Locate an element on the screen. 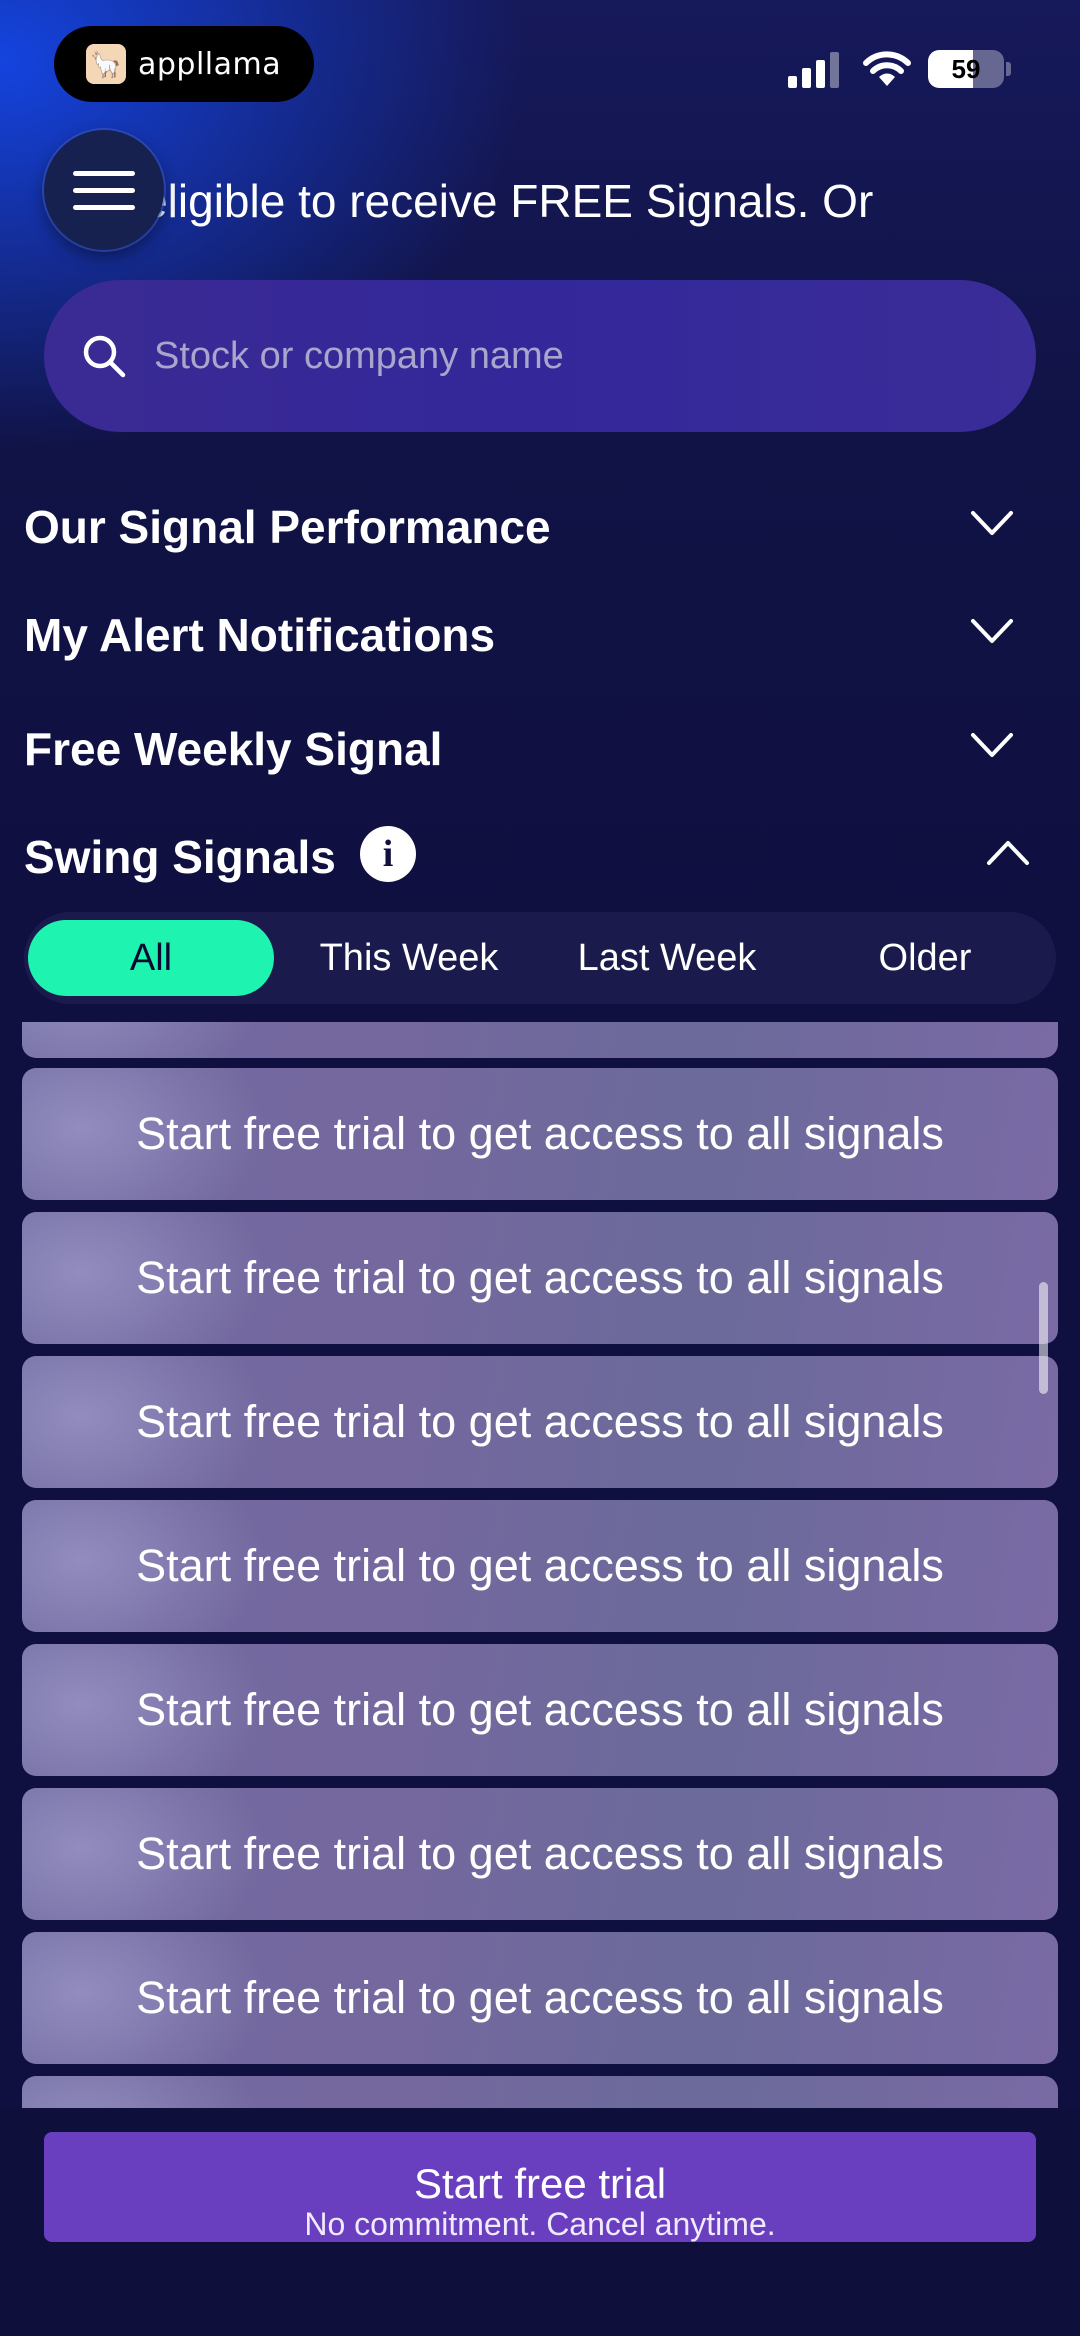  app-name: appllama is located at coordinates (210, 64).